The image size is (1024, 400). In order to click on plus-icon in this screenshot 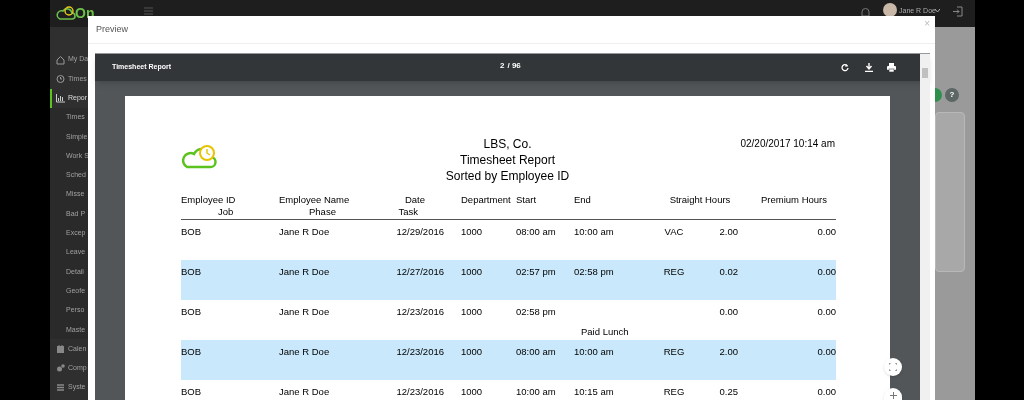, I will do `click(893, 395)`.